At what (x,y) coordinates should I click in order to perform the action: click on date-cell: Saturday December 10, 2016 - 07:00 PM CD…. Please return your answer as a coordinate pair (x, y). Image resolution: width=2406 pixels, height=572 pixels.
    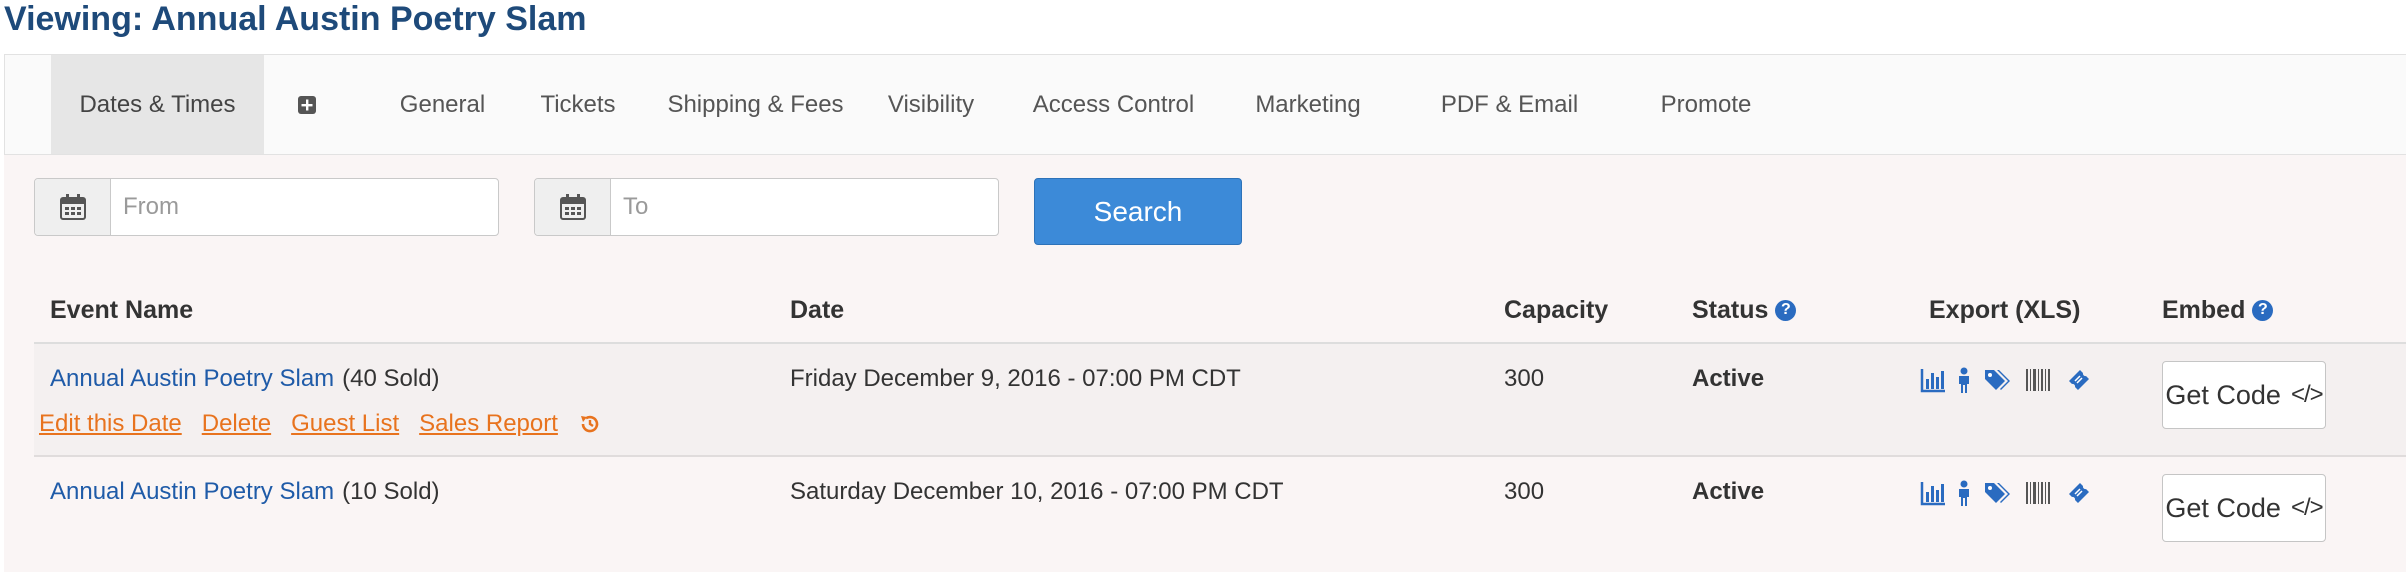
    Looking at the image, I should click on (1037, 491).